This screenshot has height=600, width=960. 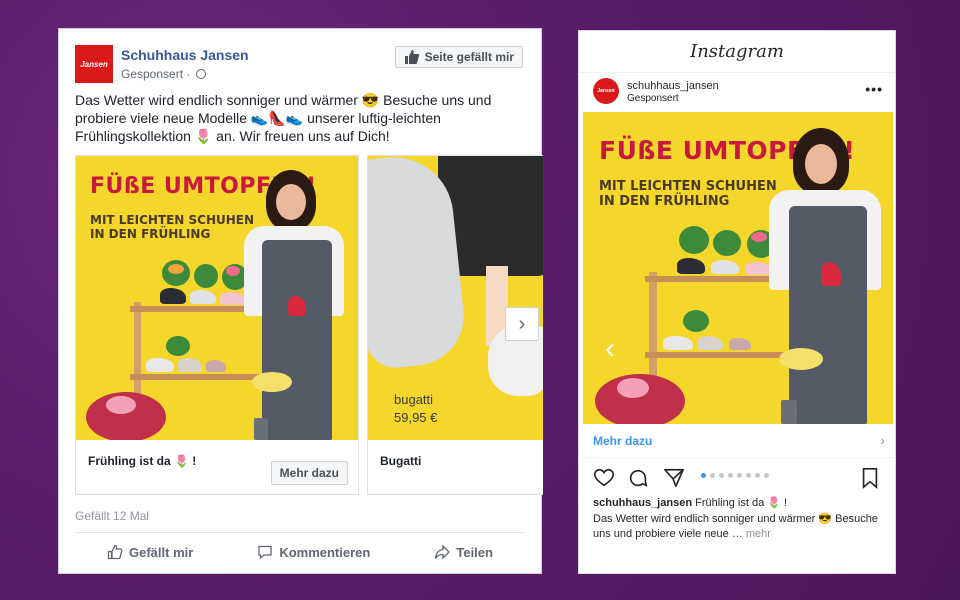 I want to click on more-info-button: Mehr dazu, so click(x=309, y=473).